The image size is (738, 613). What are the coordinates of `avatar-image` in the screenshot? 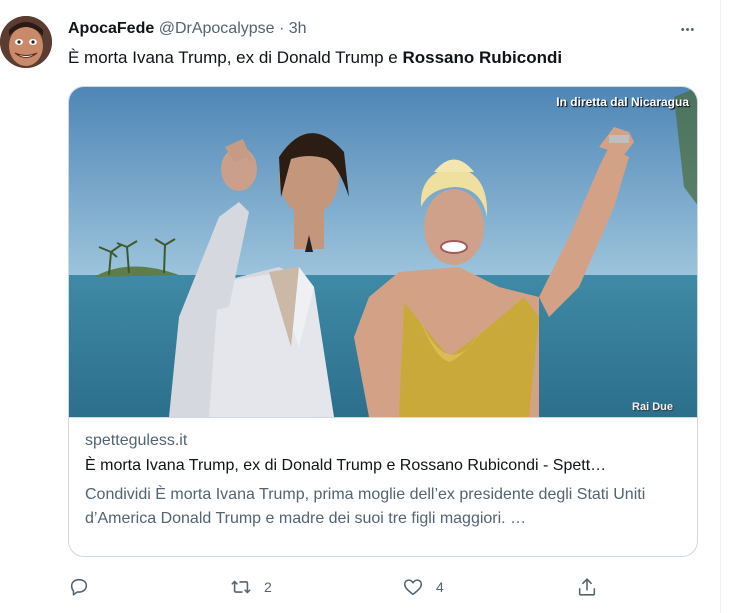 It's located at (26, 42).